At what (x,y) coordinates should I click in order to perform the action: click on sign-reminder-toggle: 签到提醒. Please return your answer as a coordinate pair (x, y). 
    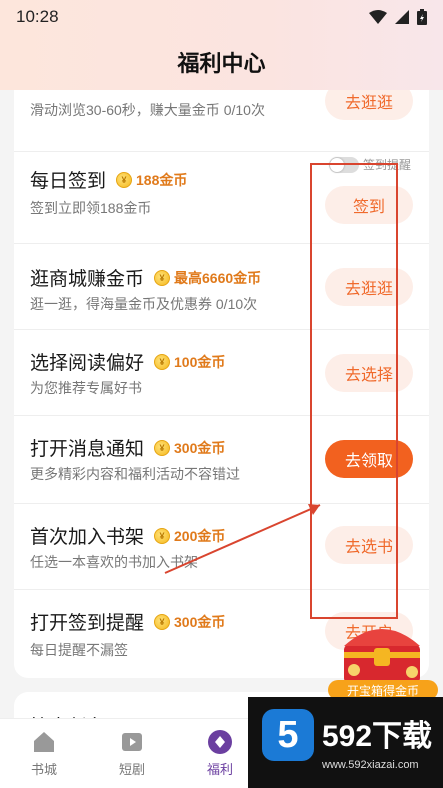
    Looking at the image, I should click on (369, 164).